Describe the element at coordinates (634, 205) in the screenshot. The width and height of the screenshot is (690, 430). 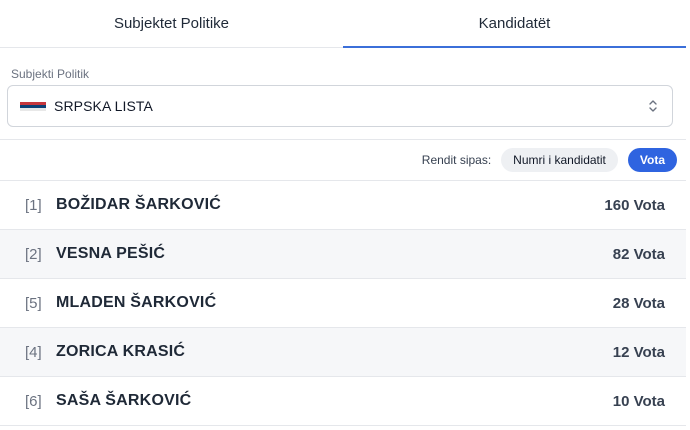
I see `candidate-votes: 160 Vota` at that location.